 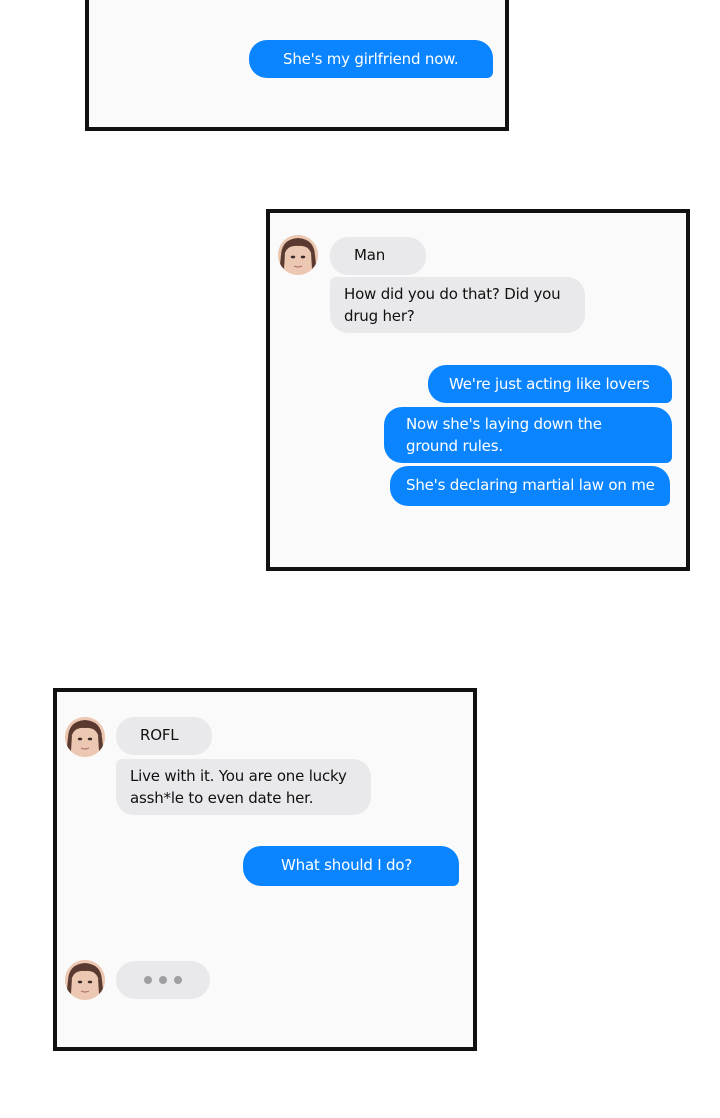 What do you see at coordinates (371, 59) in the screenshot?
I see `outgoing-message: She's my girlfriend now.` at bounding box center [371, 59].